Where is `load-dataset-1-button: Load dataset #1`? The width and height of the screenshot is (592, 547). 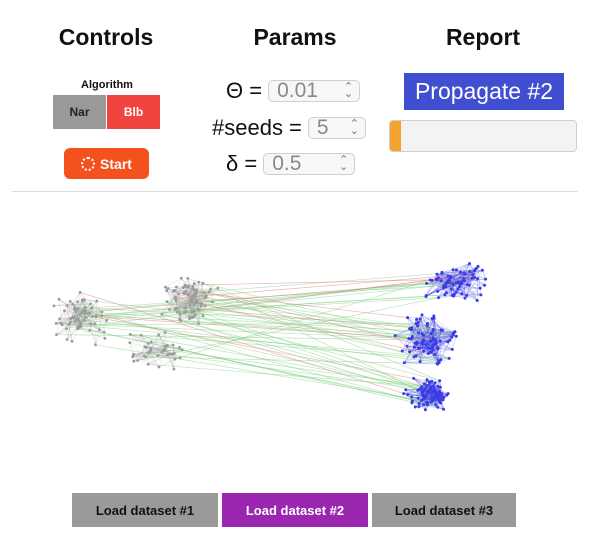
load-dataset-1-button: Load dataset #1 is located at coordinates (145, 510).